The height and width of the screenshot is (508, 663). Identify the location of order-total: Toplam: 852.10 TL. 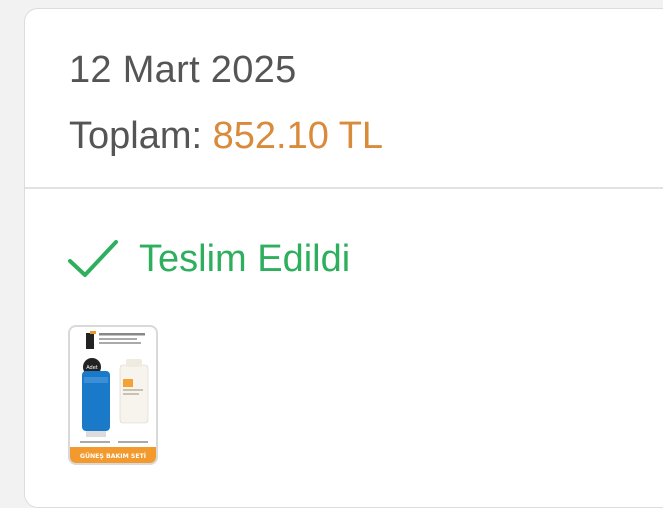
(226, 136).